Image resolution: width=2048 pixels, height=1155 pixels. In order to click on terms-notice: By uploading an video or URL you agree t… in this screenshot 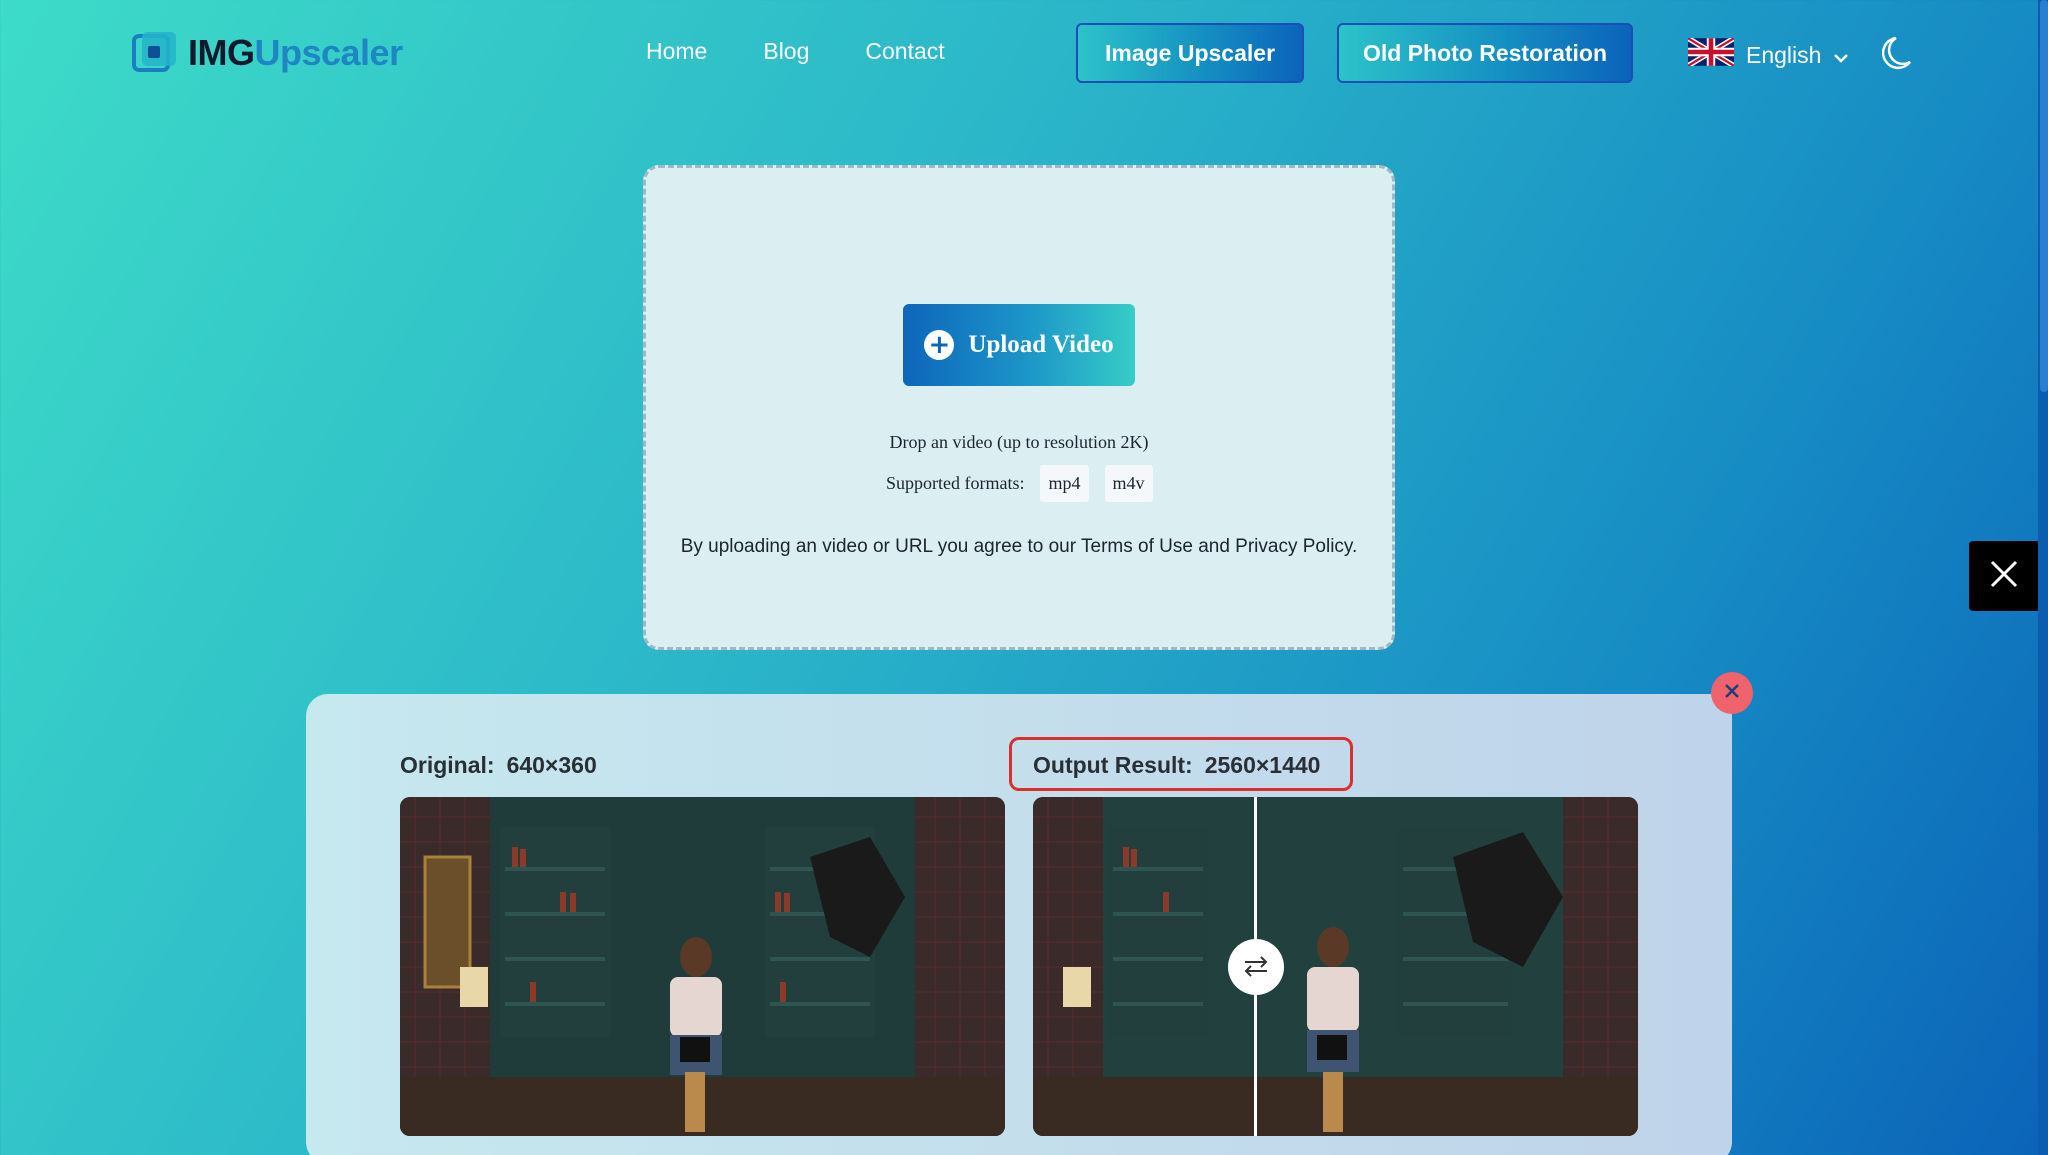, I will do `click(1019, 546)`.